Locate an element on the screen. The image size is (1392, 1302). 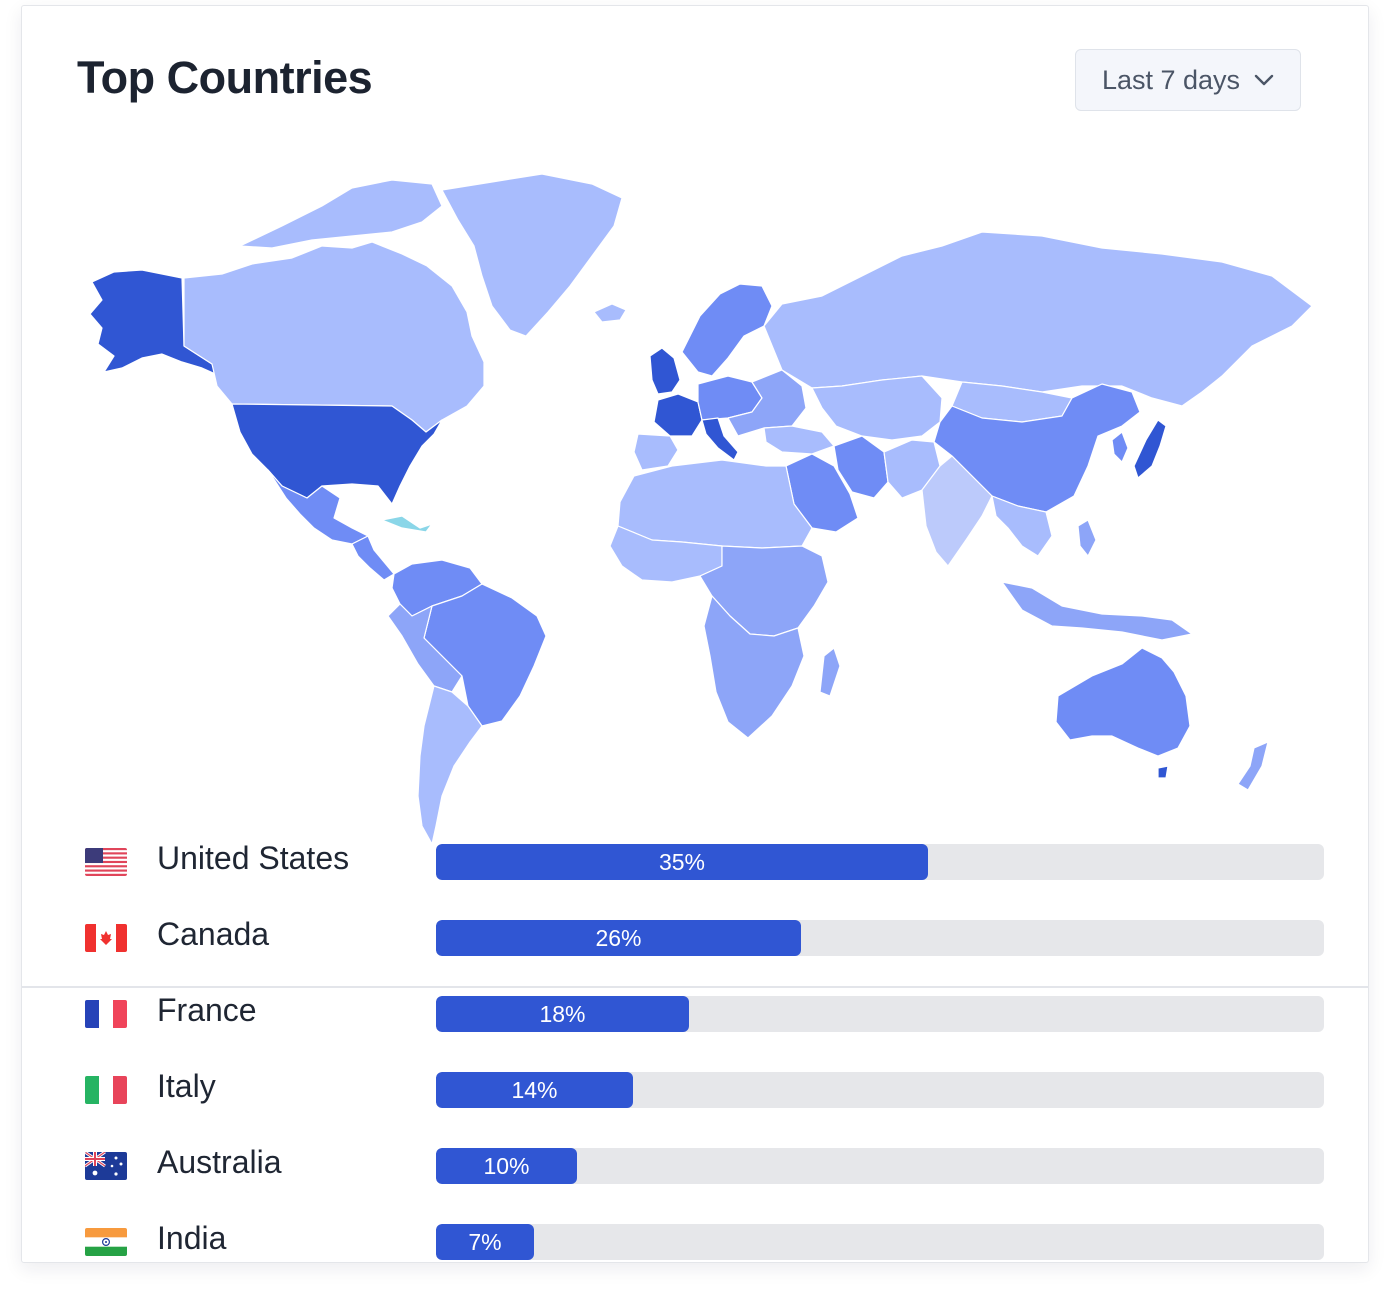
country-row-italy: Italy 14% is located at coordinates (695, 1090).